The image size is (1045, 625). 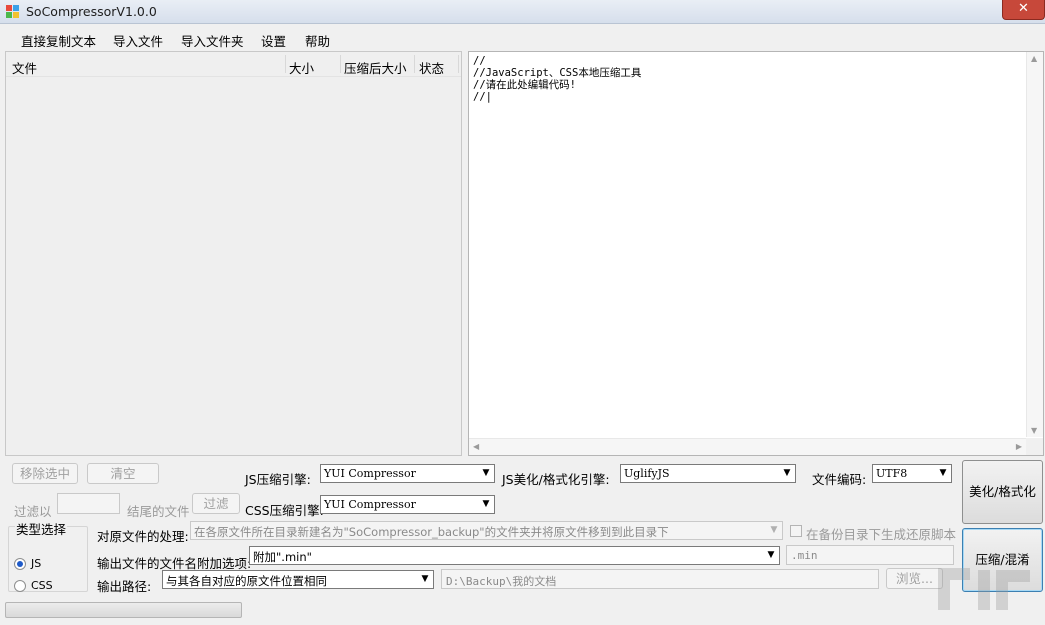 What do you see at coordinates (143, 536) in the screenshot?
I see `source-handling-label: 对原文件的处理:` at bounding box center [143, 536].